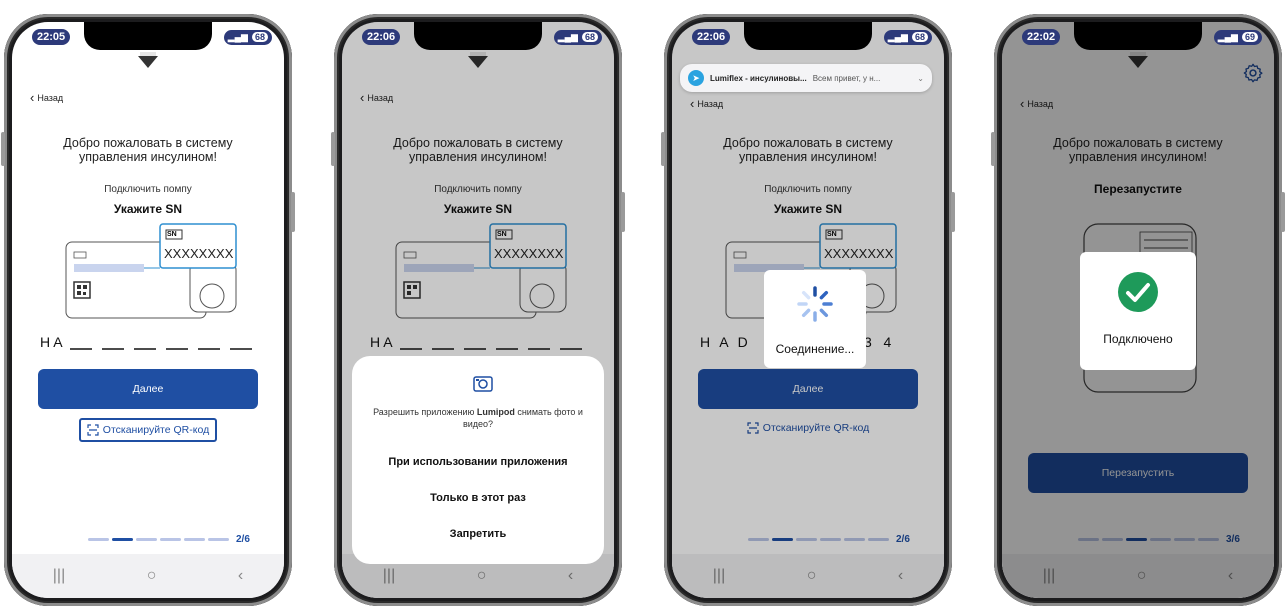  I want to click on back-label: Назад, so click(50, 97).